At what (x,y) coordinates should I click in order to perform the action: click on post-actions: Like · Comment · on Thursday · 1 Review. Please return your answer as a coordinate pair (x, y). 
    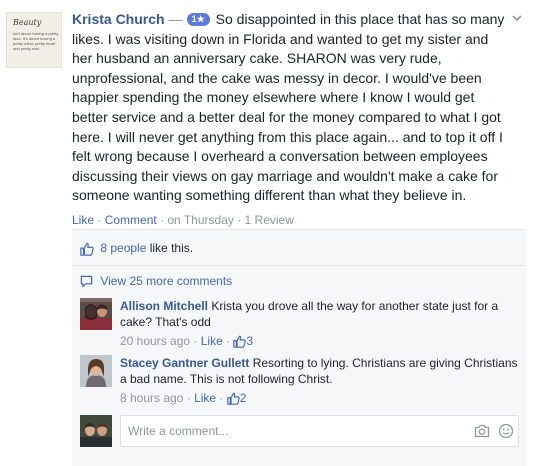
    Looking at the image, I should click on (183, 220).